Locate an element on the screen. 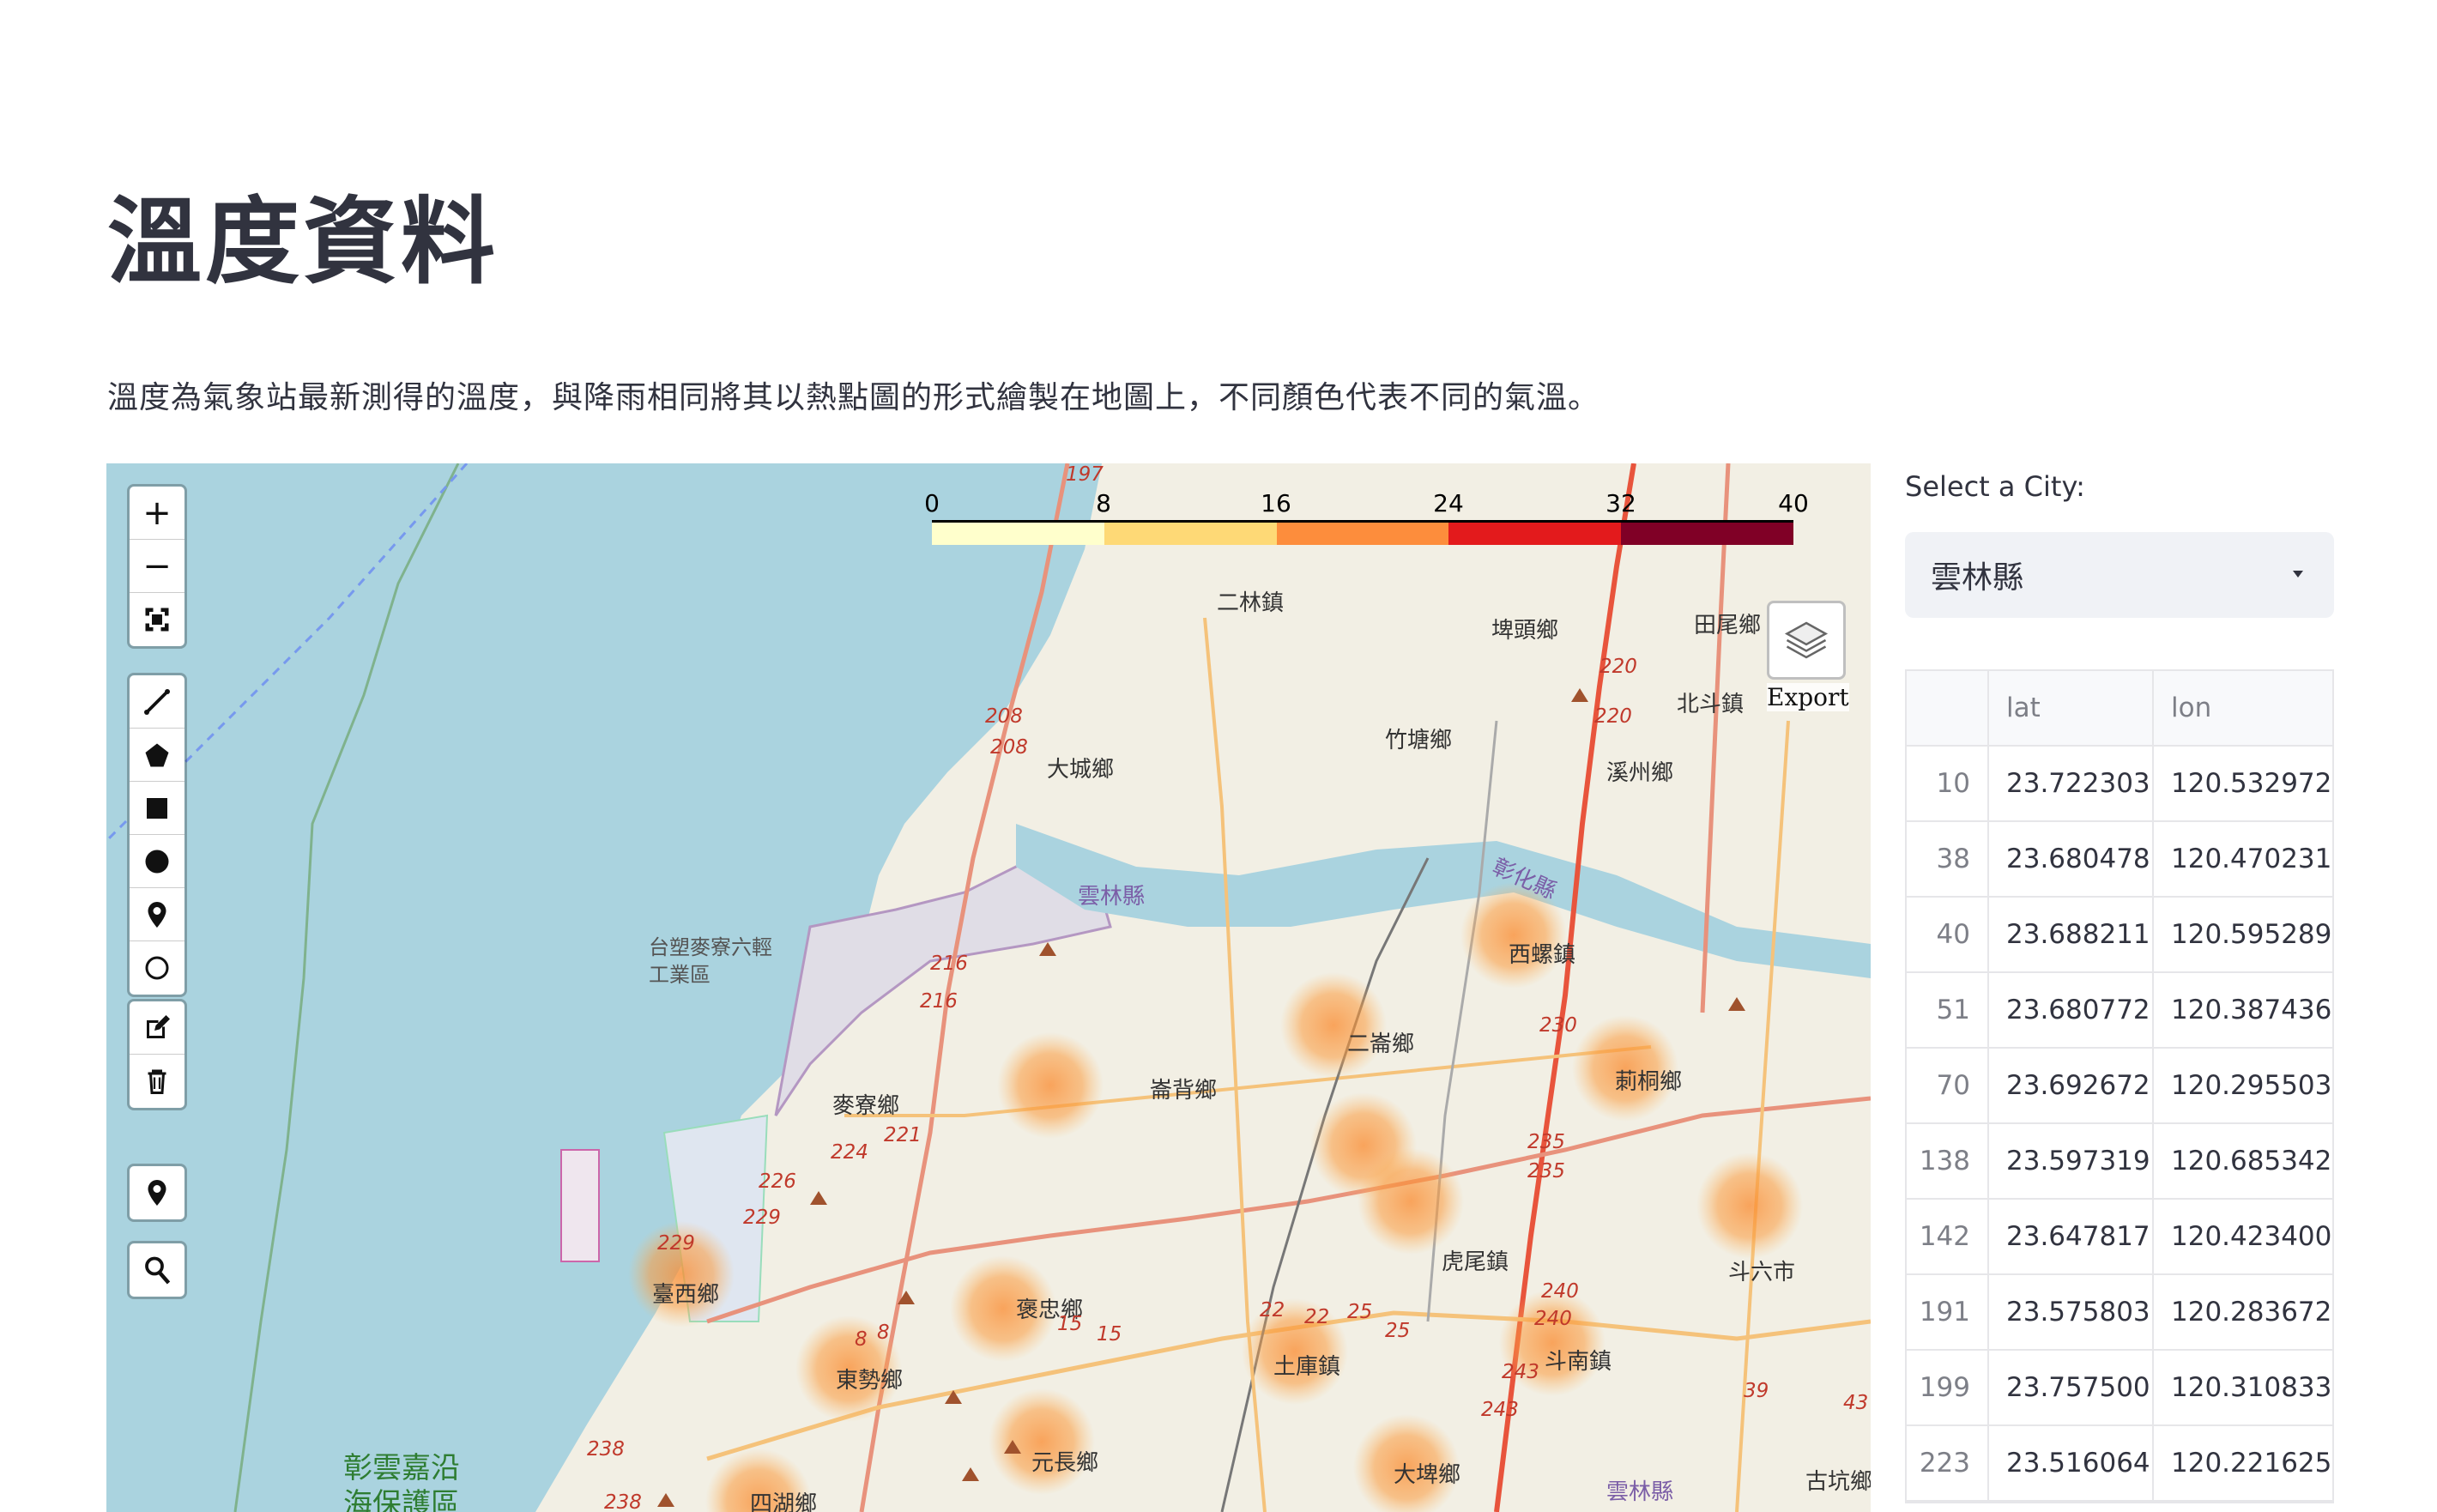 This screenshot has width=2437, height=1512. row-index: 142 is located at coordinates (1948, 1236).